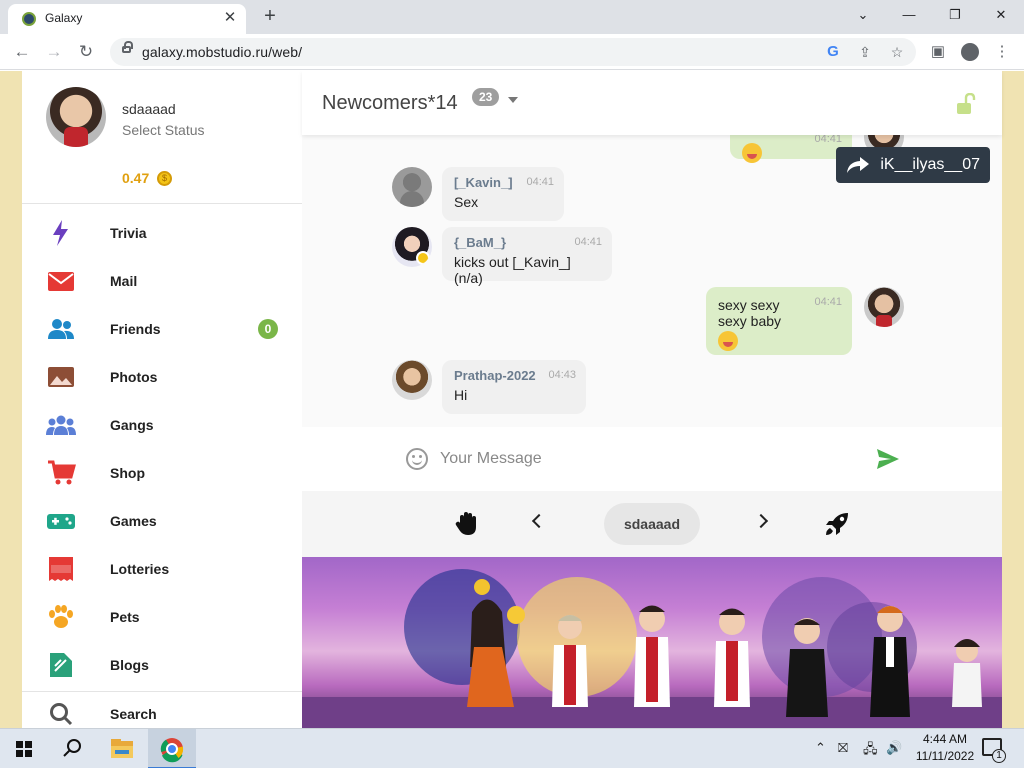 The width and height of the screenshot is (1024, 768). What do you see at coordinates (60, 233) in the screenshot?
I see `lightning-icon` at bounding box center [60, 233].